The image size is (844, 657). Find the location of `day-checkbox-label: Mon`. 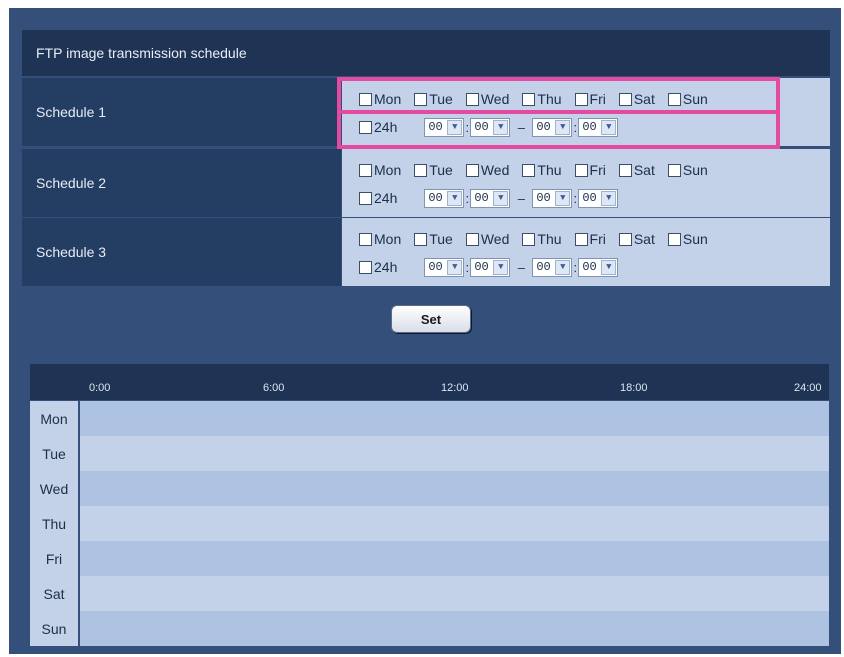

day-checkbox-label: Mon is located at coordinates (388, 170).